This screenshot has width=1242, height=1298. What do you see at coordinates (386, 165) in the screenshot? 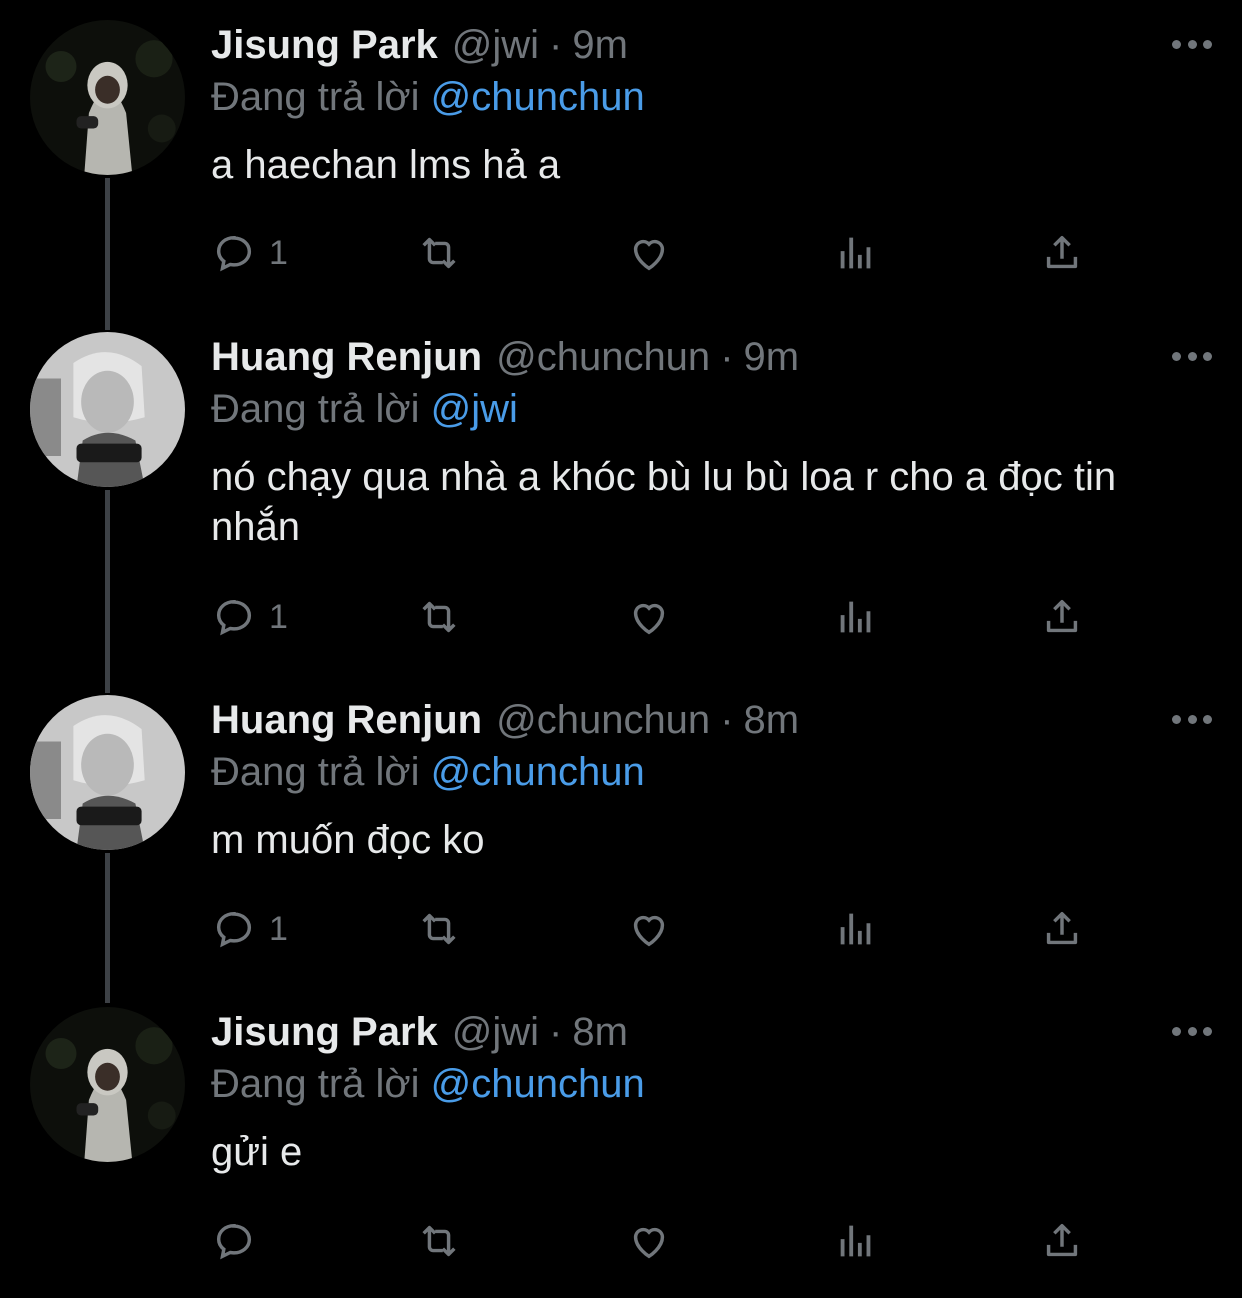
I see `tweet-text: a haechan lms hả a` at bounding box center [386, 165].